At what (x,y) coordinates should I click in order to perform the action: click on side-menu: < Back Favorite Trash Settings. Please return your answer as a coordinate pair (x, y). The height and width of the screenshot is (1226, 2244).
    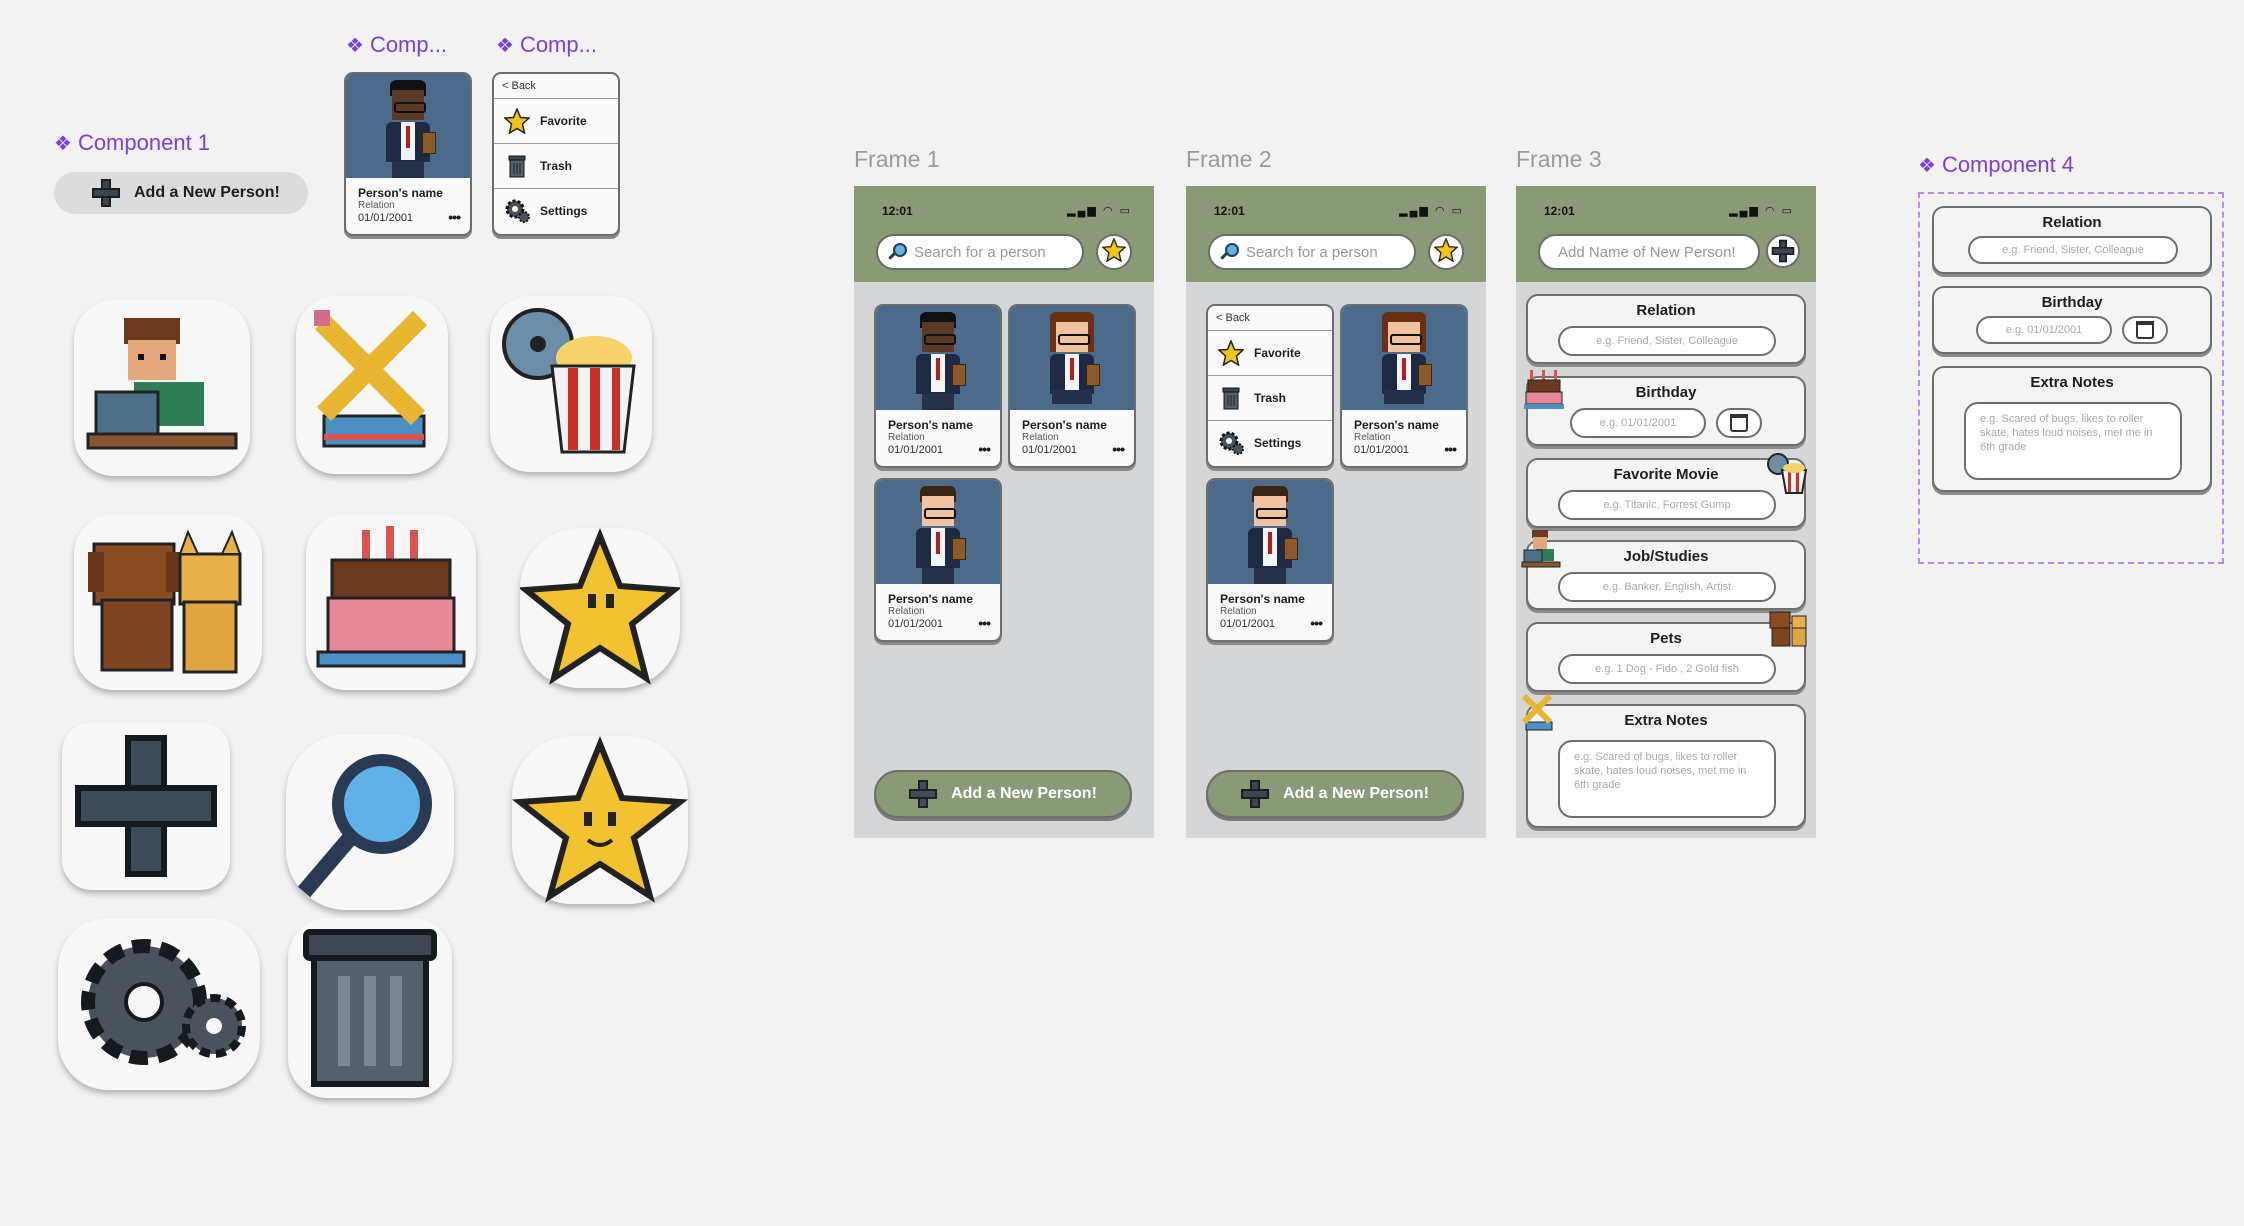
    Looking at the image, I should click on (1270, 386).